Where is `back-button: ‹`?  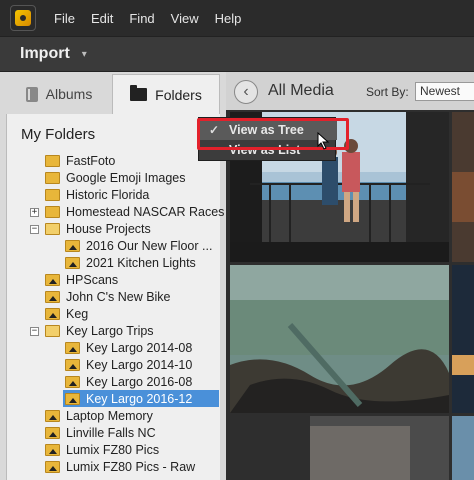 back-button: ‹ is located at coordinates (246, 92).